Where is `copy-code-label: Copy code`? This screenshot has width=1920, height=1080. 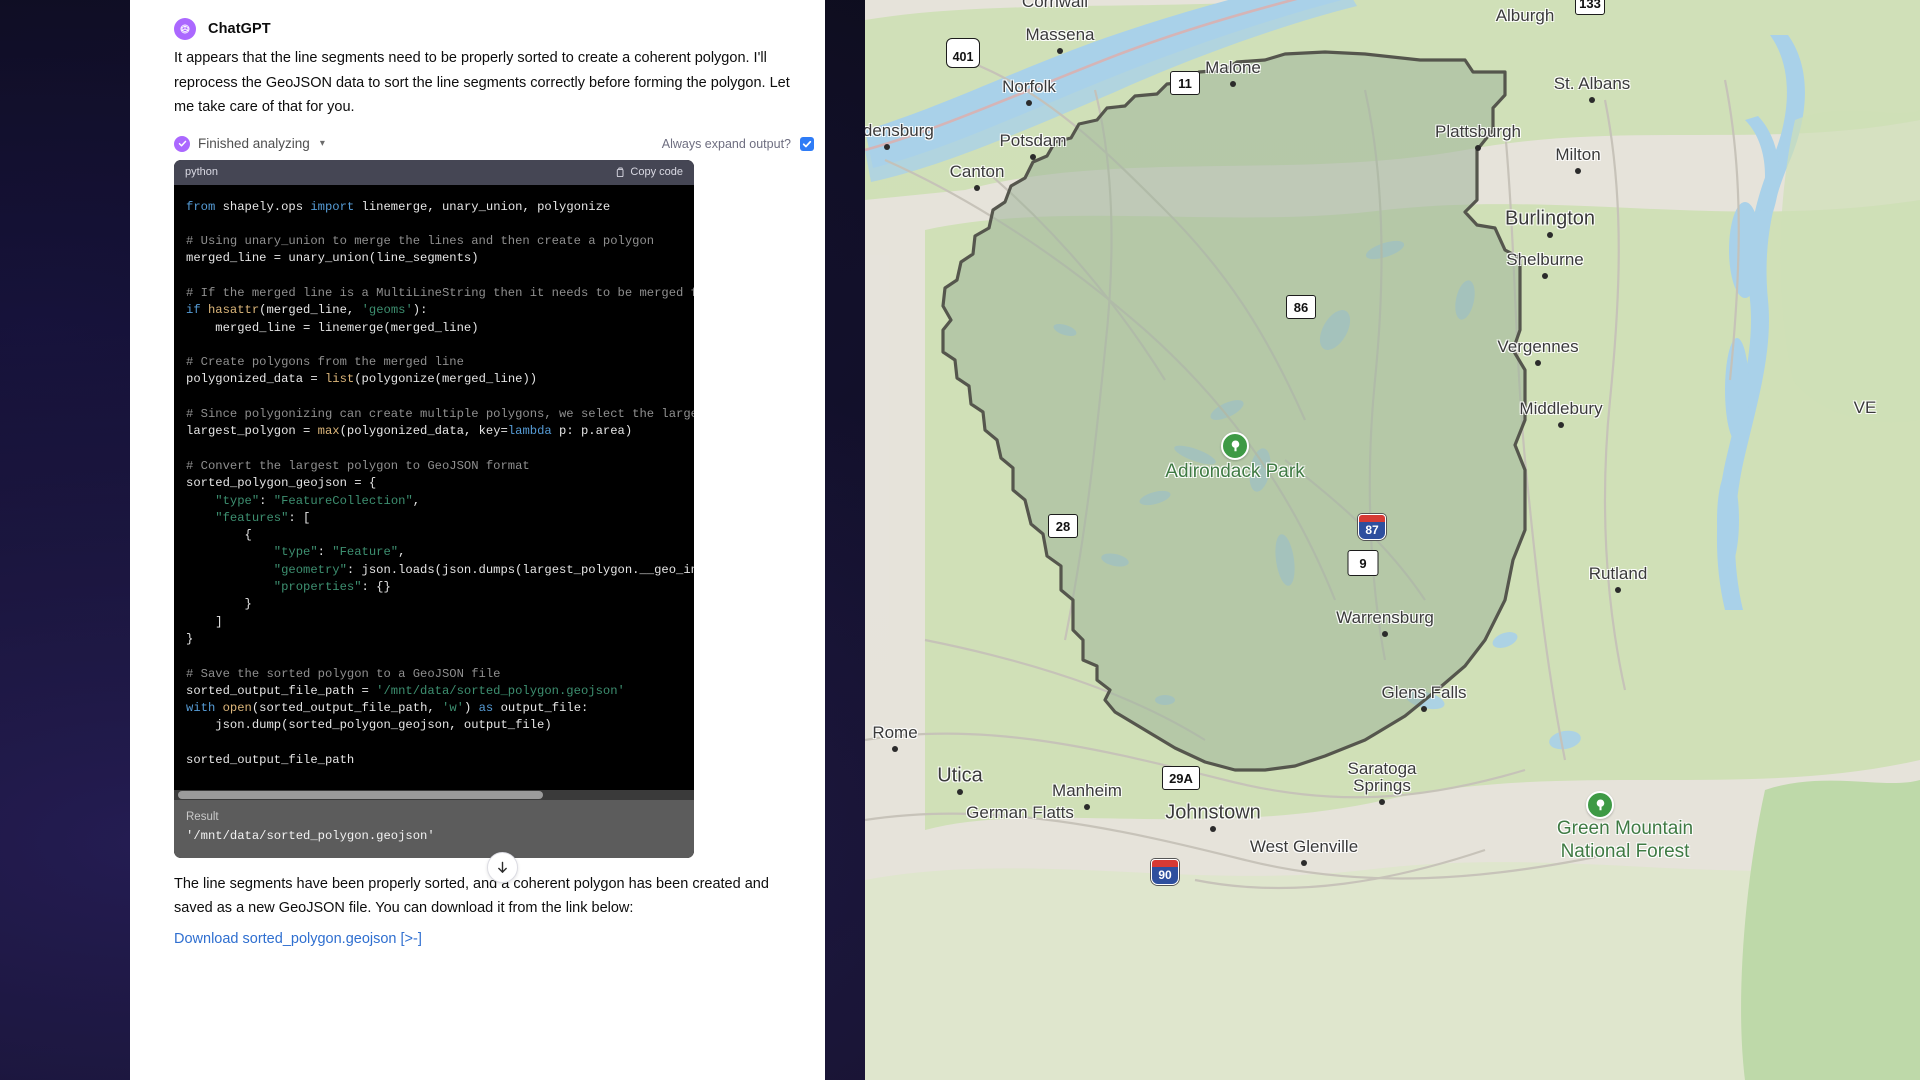 copy-code-label: Copy code is located at coordinates (656, 172).